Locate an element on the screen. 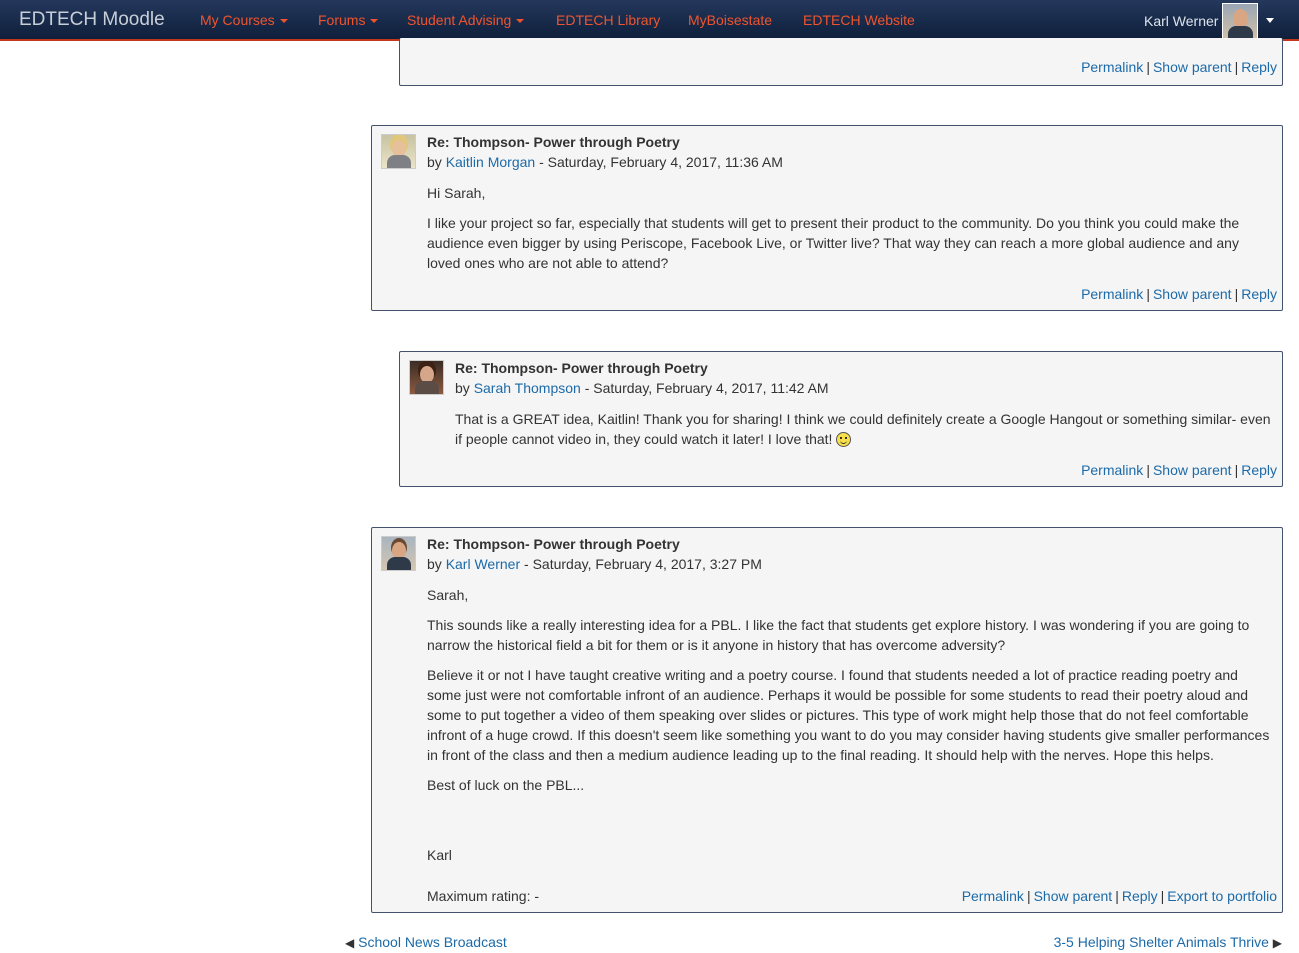 This screenshot has width=1299, height=953. nav-student-advising: Student Advising is located at coordinates (466, 20).